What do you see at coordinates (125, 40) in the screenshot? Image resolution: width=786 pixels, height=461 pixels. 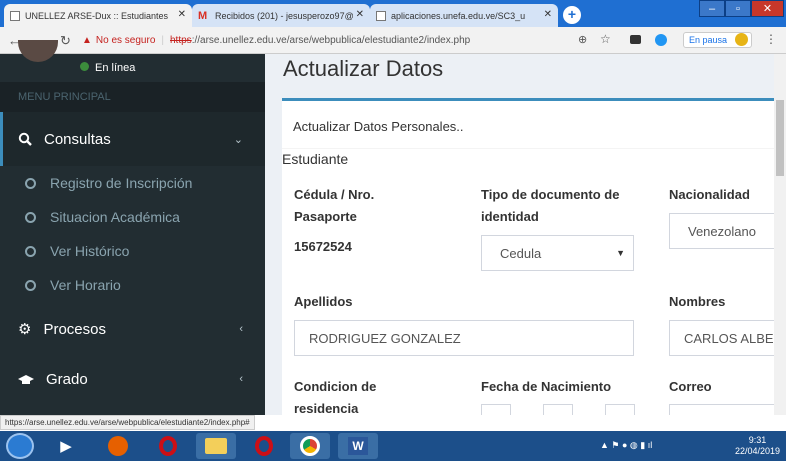 I see `security-label: No es seguro` at bounding box center [125, 40].